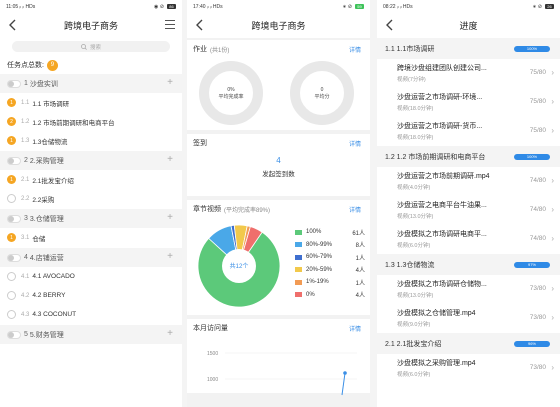 The height and width of the screenshot is (407, 560). Describe the element at coordinates (355, 209) in the screenshot. I see `video-detail-link: 详情` at that location.